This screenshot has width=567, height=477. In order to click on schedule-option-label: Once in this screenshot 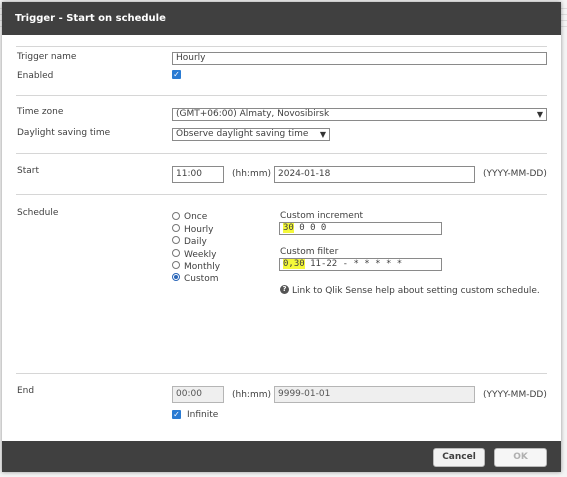, I will do `click(196, 217)`.